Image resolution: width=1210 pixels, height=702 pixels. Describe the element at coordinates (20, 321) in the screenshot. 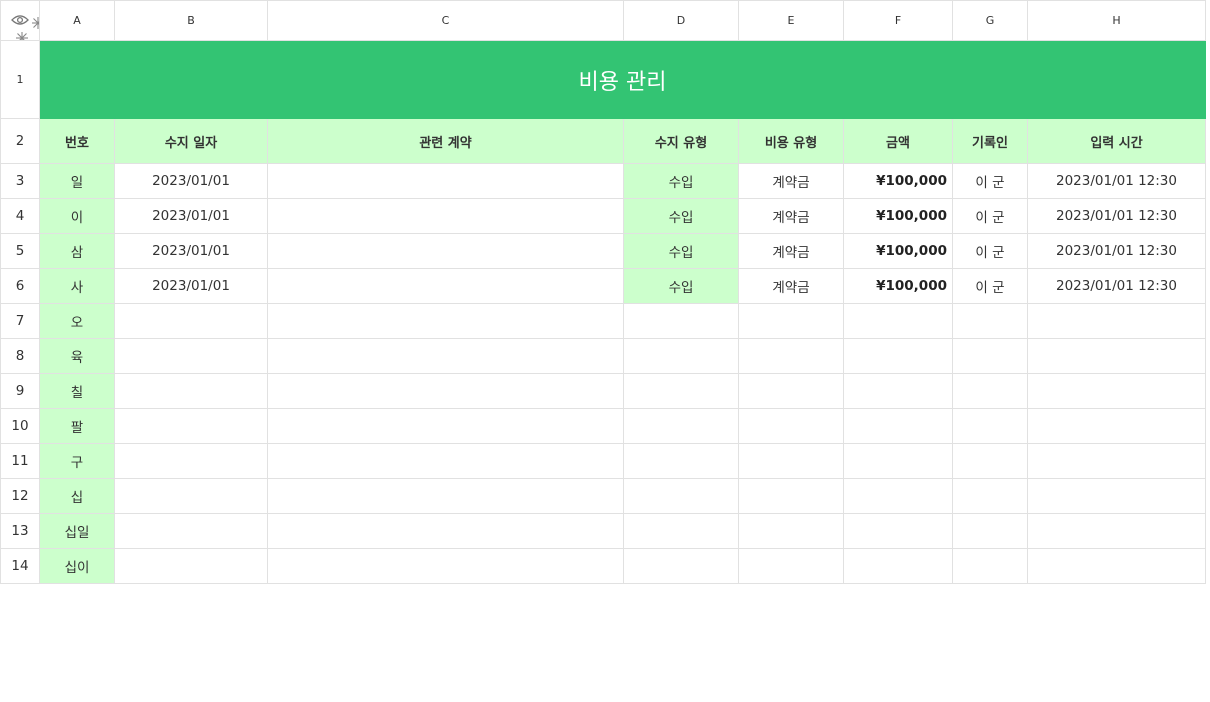

I see `row-number: 7` at that location.